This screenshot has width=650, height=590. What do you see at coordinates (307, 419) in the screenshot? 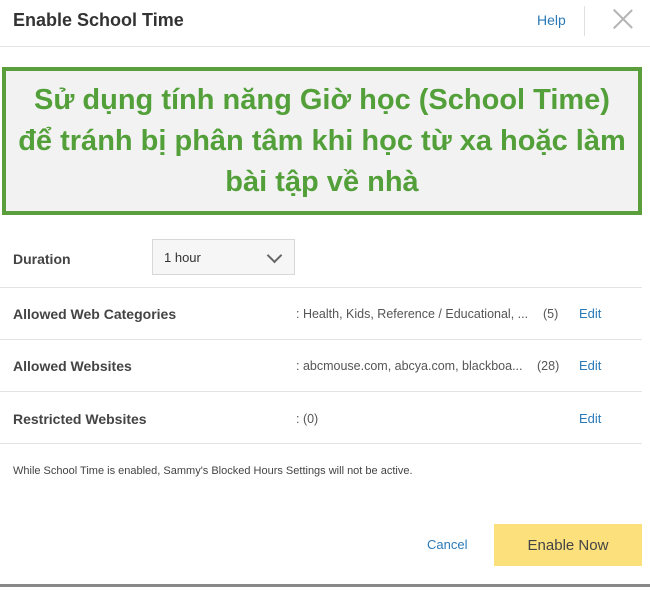
I see `restricted-websites-value: : (0)` at bounding box center [307, 419].